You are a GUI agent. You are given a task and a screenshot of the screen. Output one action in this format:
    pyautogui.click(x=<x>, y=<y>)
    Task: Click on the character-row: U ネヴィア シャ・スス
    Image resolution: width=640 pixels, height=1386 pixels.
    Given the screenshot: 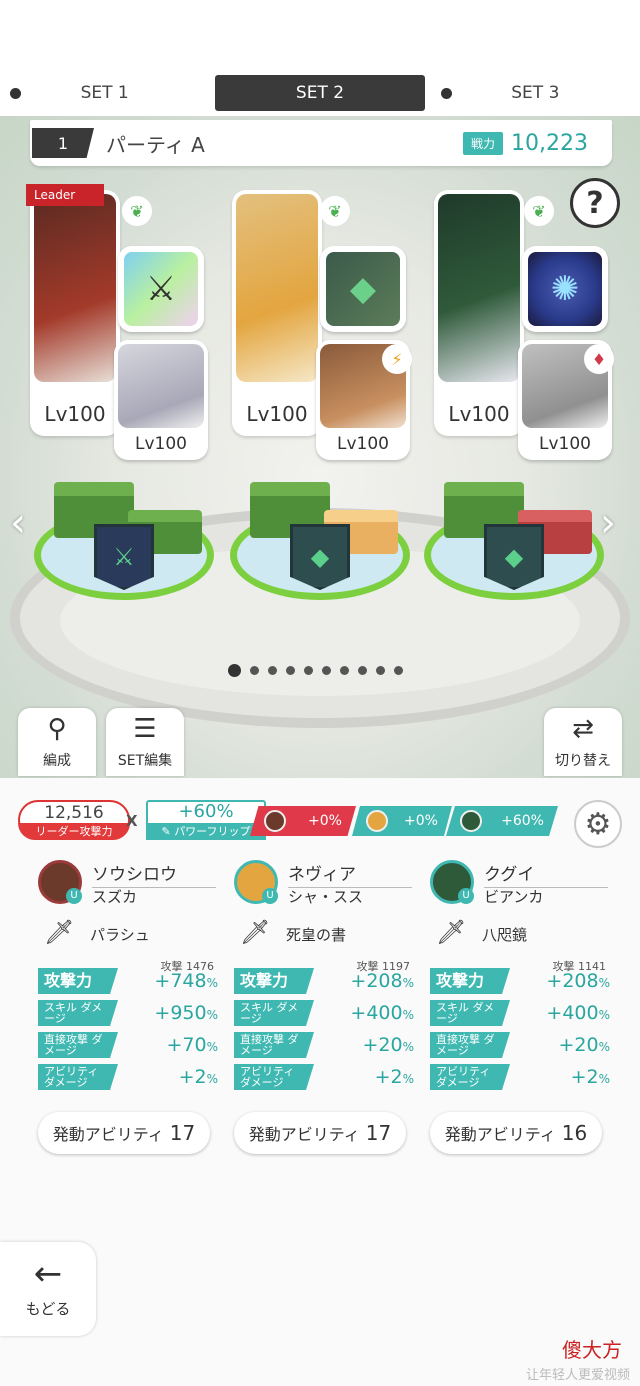 What is the action you would take?
    pyautogui.click(x=326, y=885)
    